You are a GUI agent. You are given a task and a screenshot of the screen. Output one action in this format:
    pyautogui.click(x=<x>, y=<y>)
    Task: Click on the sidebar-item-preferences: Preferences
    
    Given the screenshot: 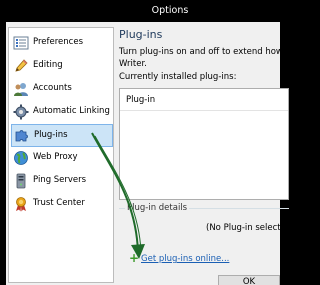 What is the action you would take?
    pyautogui.click(x=62, y=43)
    